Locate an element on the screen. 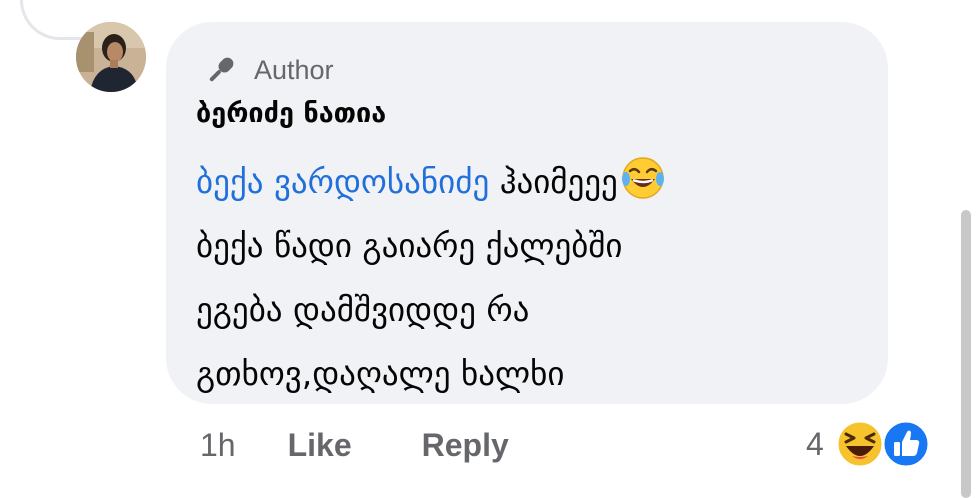 Image resolution: width=978 pixels, height=498 pixels. avatar is located at coordinates (111, 57).